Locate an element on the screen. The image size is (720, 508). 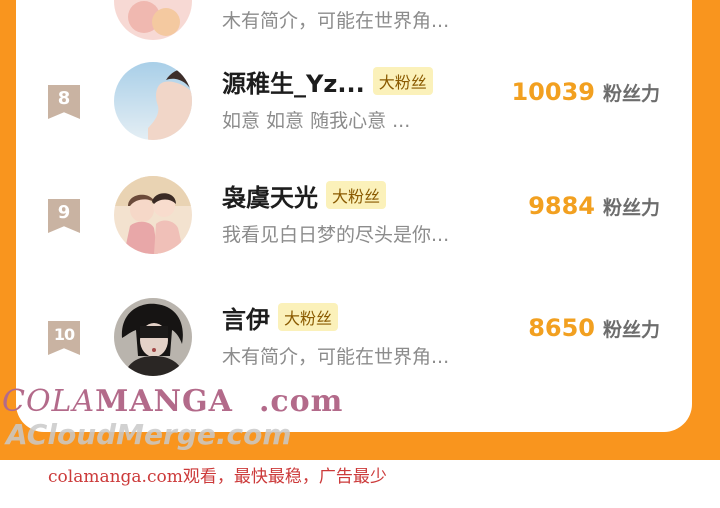
footer-note: colamanga.com观看，最快最稳，广告最少 is located at coordinates (217, 477).